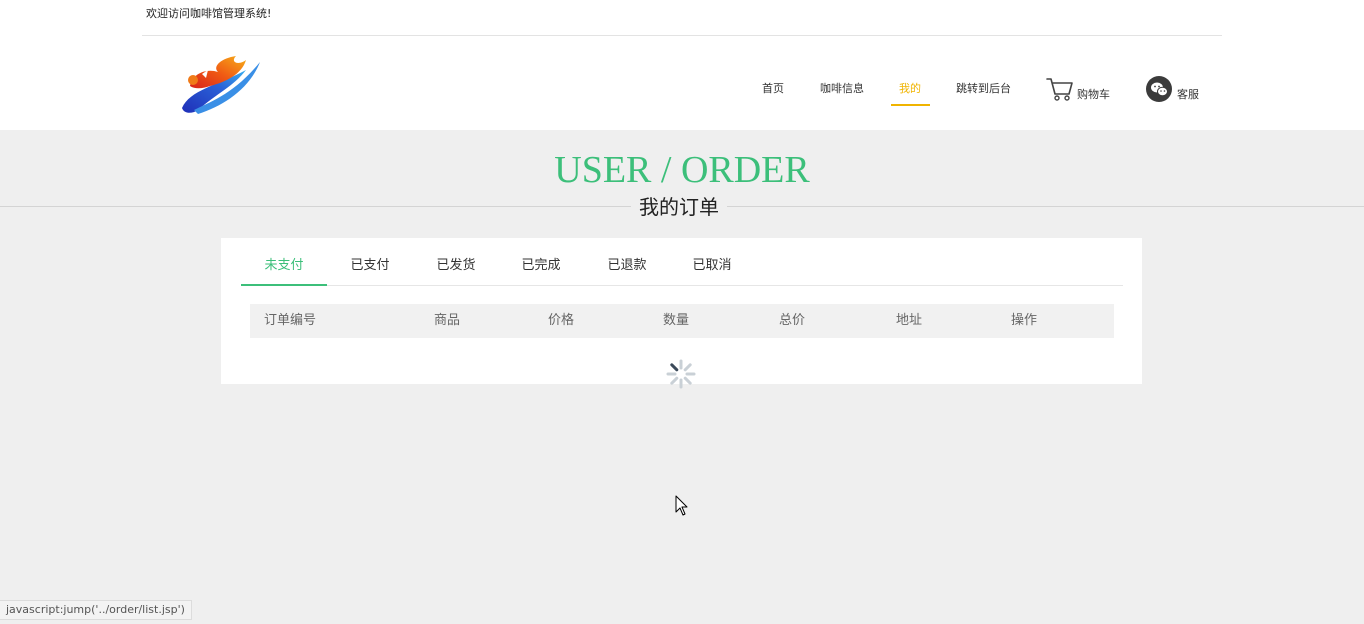 This screenshot has height=624, width=1364. Describe the element at coordinates (910, 105) in the screenshot. I see `nav-active-indicator` at that location.